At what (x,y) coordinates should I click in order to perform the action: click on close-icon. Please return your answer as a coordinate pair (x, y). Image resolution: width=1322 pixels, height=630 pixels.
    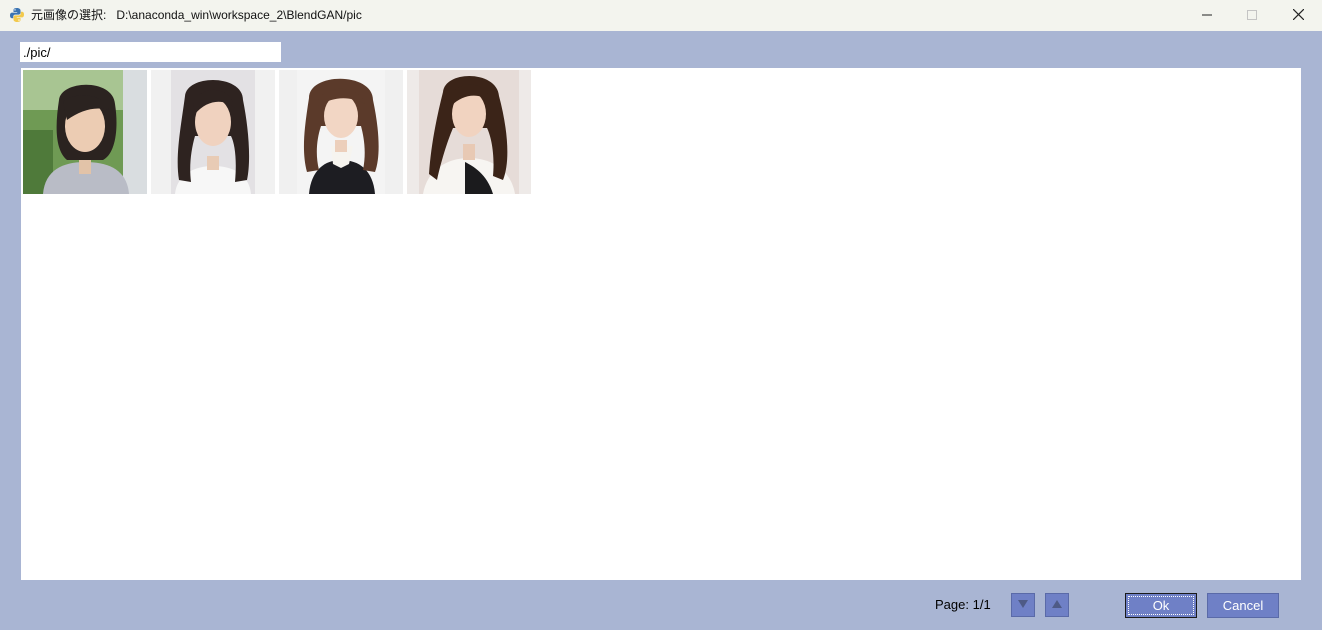
    Looking at the image, I should click on (1298, 16).